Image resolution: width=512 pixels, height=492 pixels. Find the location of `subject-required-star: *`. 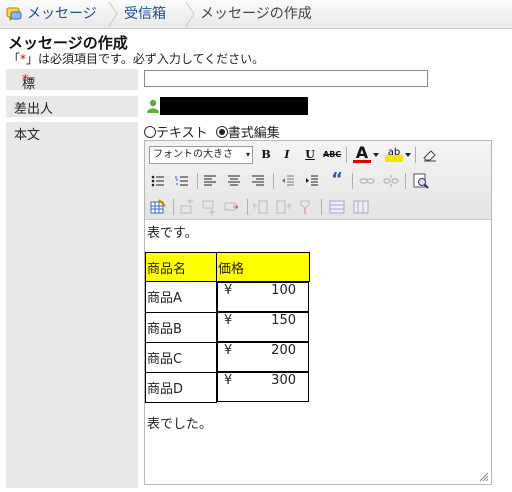

subject-required-star: * is located at coordinates (25, 80).